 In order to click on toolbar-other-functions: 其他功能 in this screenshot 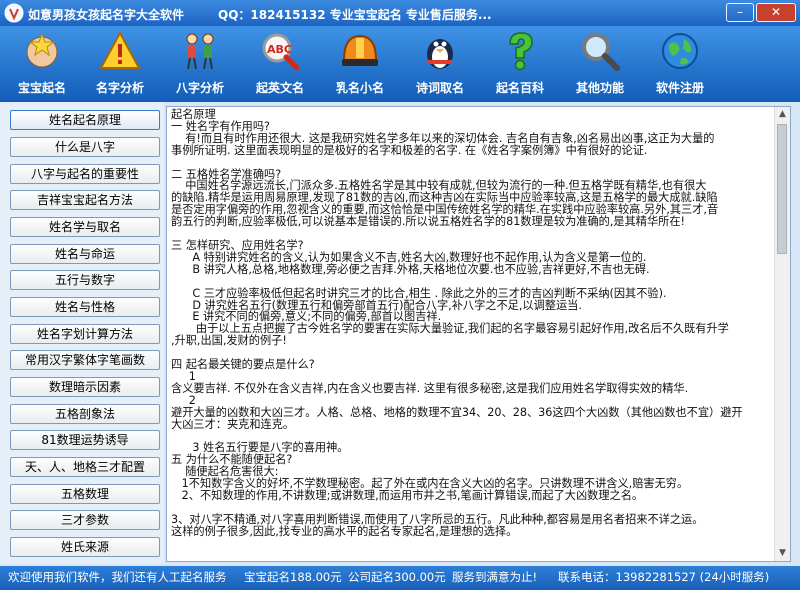, I will do `click(600, 64)`.